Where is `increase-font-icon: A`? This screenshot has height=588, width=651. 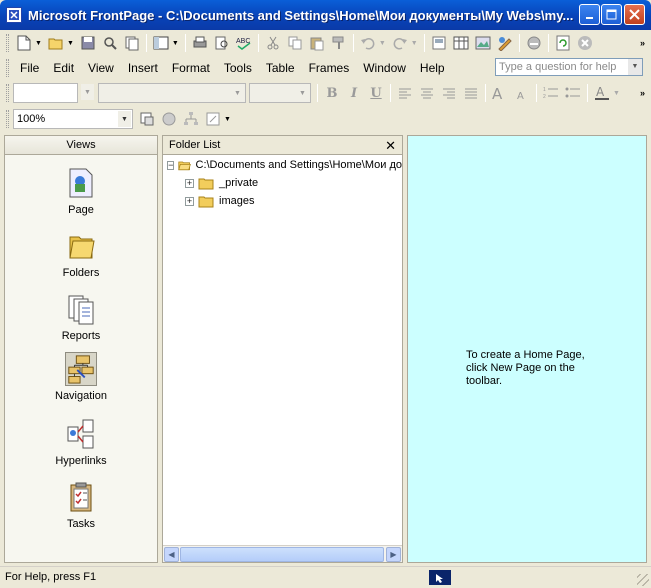
increase-font-icon: A is located at coordinates (500, 93).